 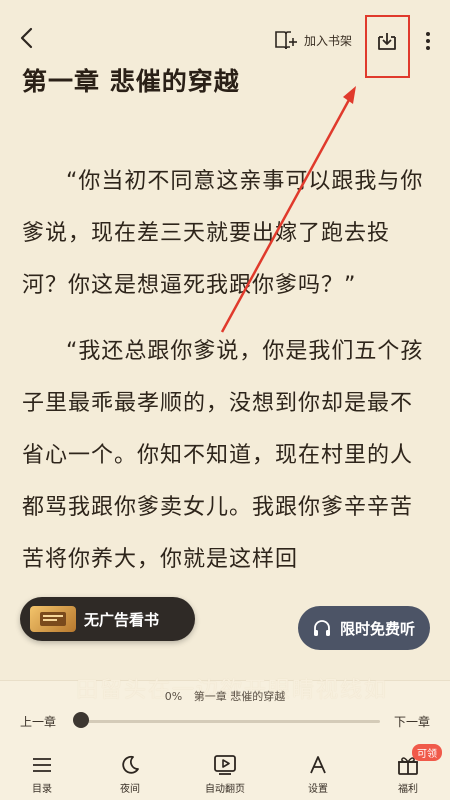 I want to click on progress-percent: 0%, so click(x=173, y=696).